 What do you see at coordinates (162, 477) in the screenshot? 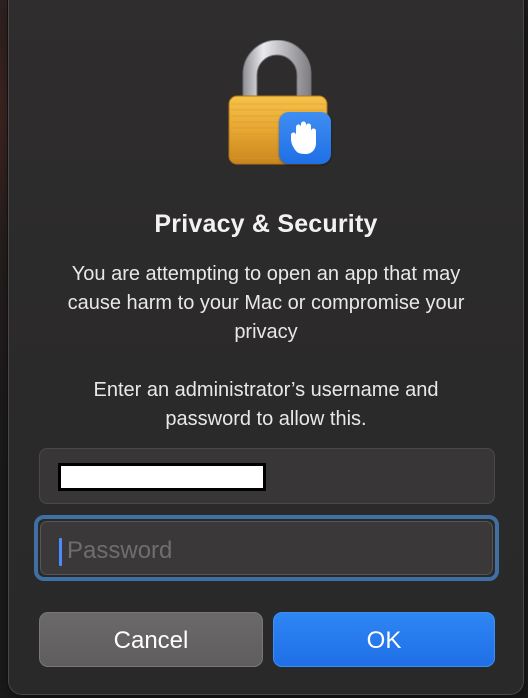
I see `username-redaction` at bounding box center [162, 477].